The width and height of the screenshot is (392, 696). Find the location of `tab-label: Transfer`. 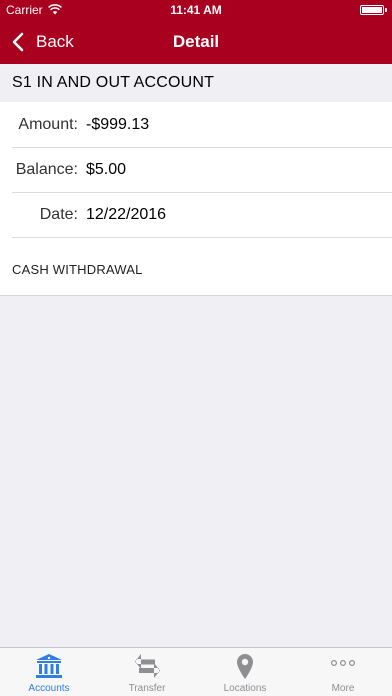

tab-label: Transfer is located at coordinates (147, 688).